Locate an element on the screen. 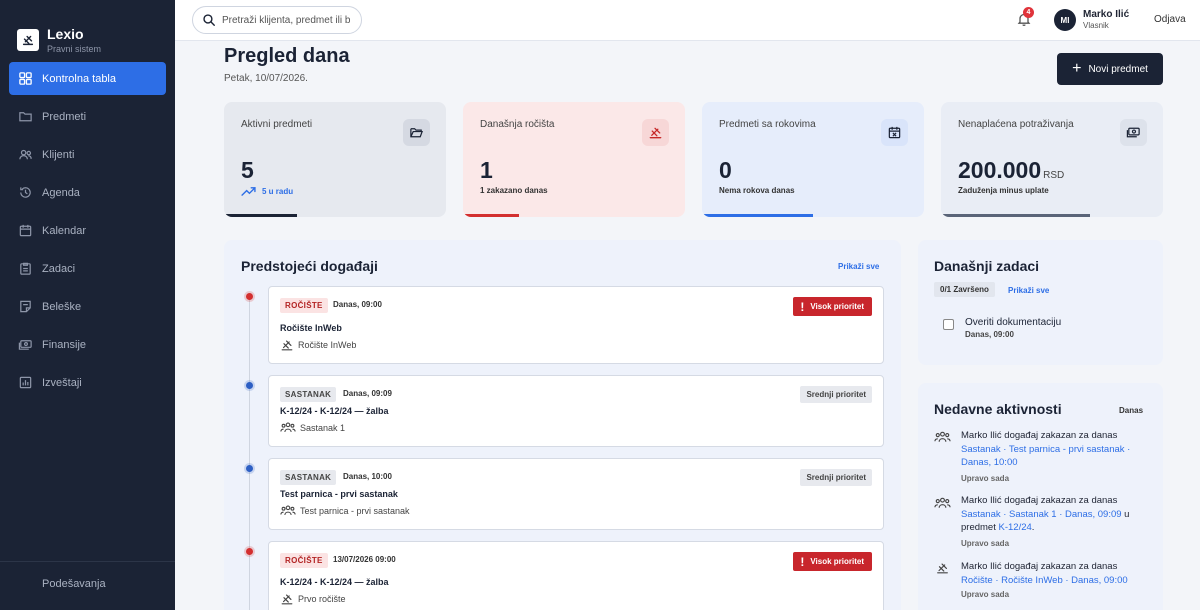 The height and width of the screenshot is (610, 1200). sidebar-item-label: Kalendar is located at coordinates (64, 230).